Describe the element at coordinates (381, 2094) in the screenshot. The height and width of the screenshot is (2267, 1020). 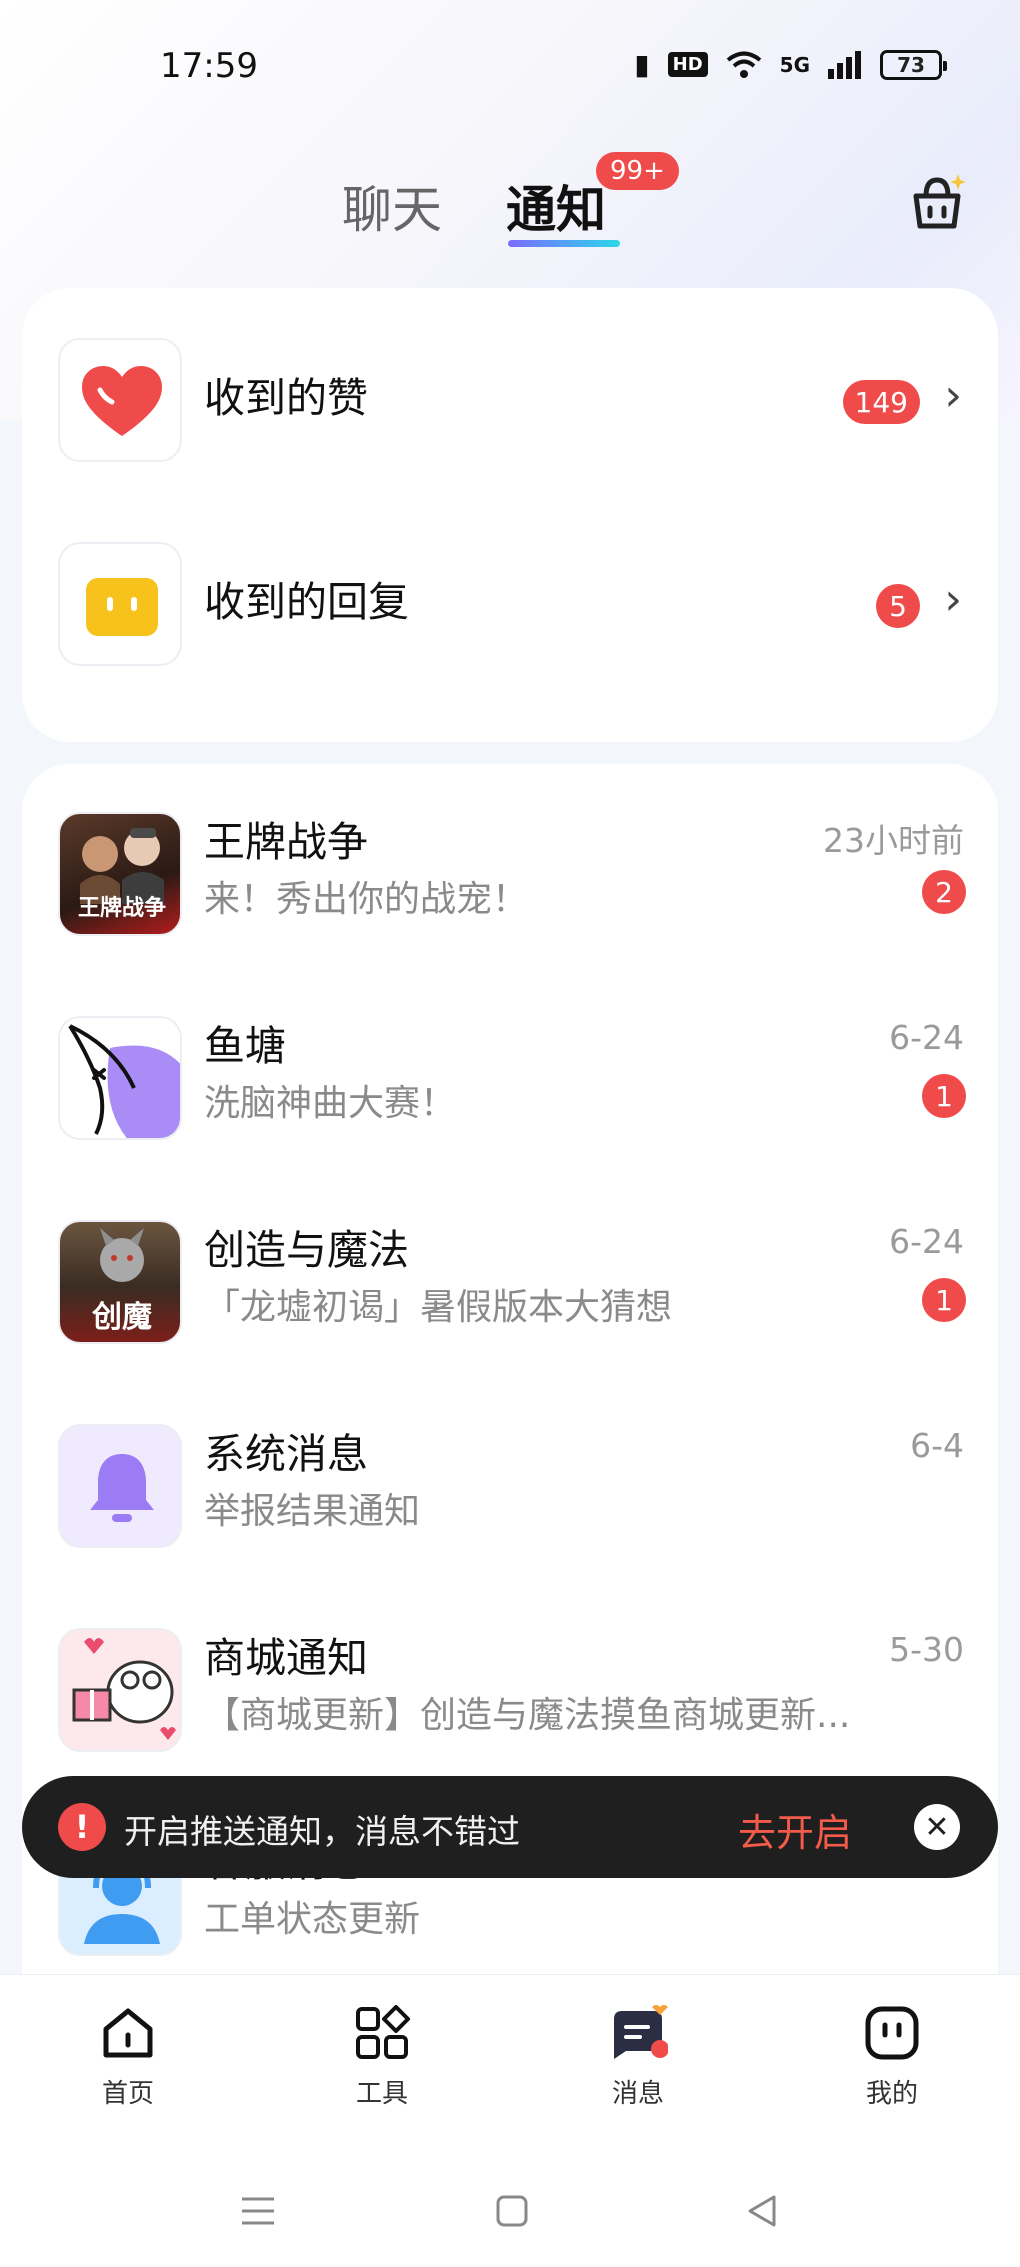
I see `nav-tools-label: 工具` at that location.